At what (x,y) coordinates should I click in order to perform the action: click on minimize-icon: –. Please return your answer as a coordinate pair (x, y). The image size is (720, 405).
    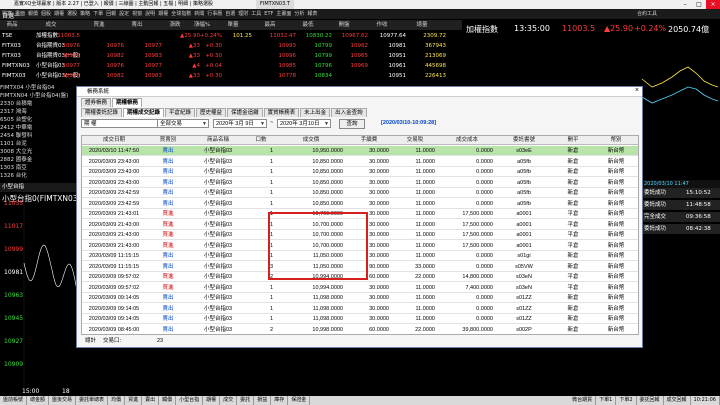
    Looking at the image, I should click on (685, 4).